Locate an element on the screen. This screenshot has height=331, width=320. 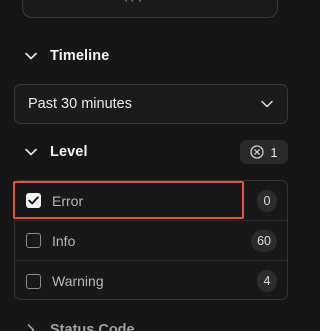
level-option-count: 4 is located at coordinates (267, 281).